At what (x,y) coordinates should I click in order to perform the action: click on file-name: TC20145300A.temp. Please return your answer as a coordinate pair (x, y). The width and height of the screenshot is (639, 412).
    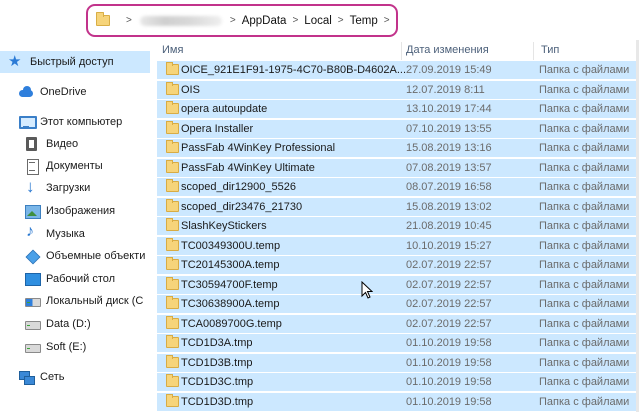
    Looking at the image, I should click on (230, 265).